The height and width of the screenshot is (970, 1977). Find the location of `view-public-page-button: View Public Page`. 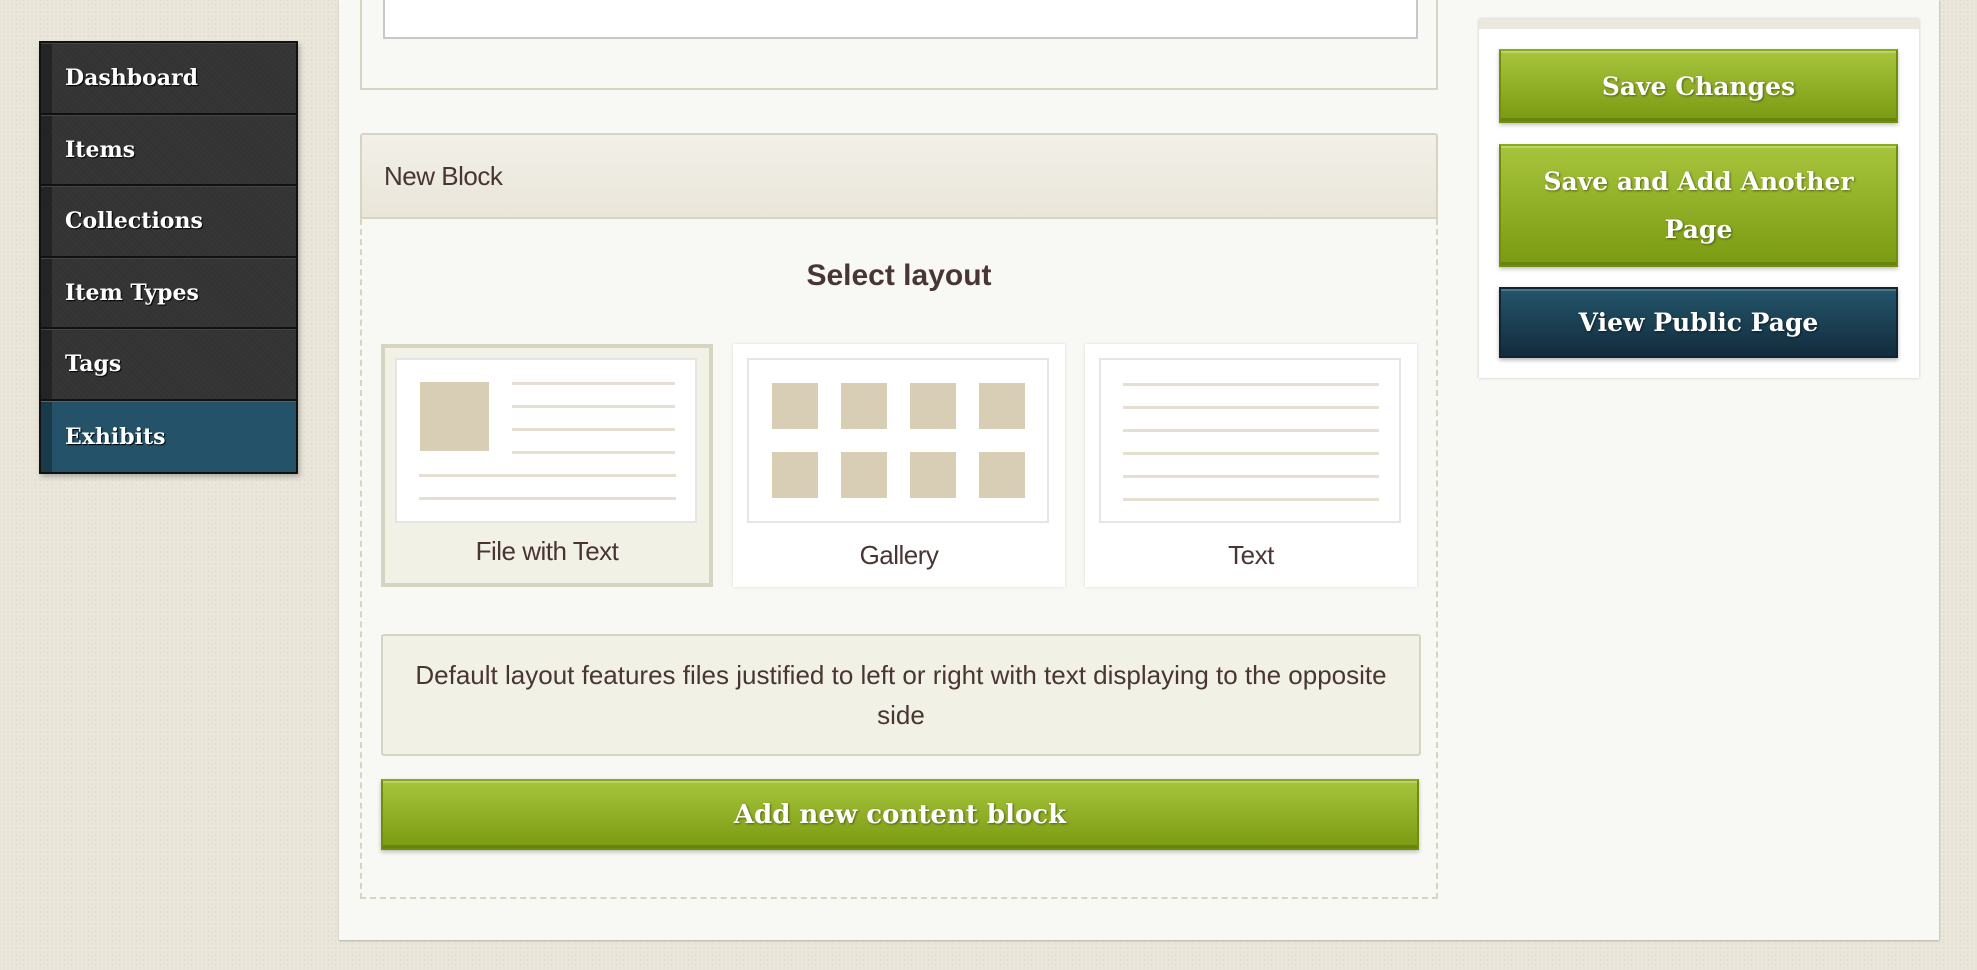

view-public-page-button: View Public Page is located at coordinates (1698, 322).